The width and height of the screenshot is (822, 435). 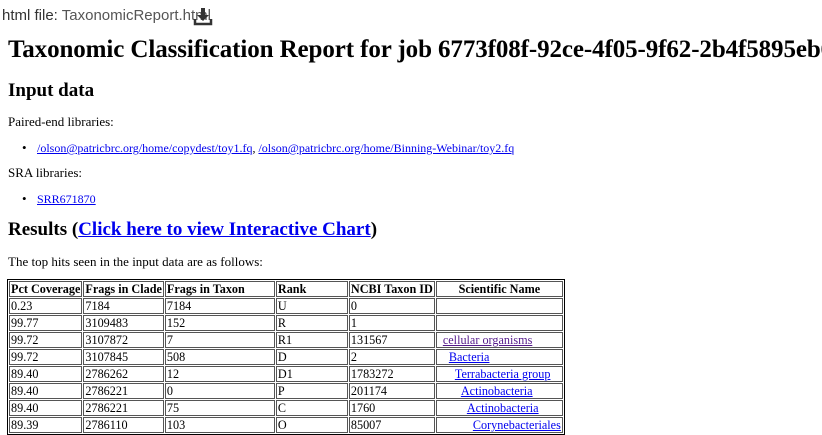 I want to click on download-icon, so click(x=203, y=16).